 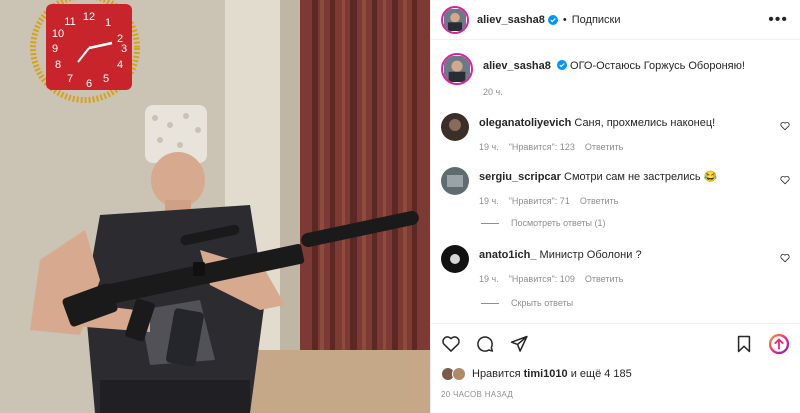 I want to click on author-username: aliev_sasha8, so click(x=511, y=20).